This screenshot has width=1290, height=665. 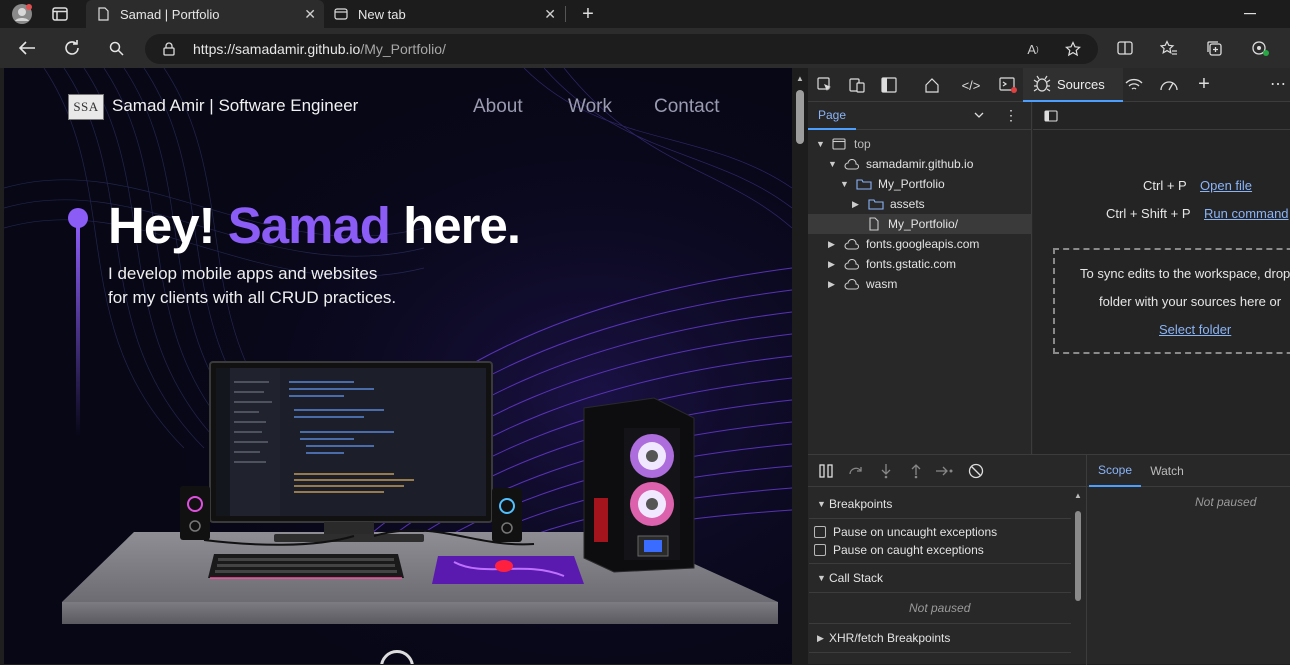 What do you see at coordinates (820, 550) in the screenshot?
I see `pause-caught-checkbox` at bounding box center [820, 550].